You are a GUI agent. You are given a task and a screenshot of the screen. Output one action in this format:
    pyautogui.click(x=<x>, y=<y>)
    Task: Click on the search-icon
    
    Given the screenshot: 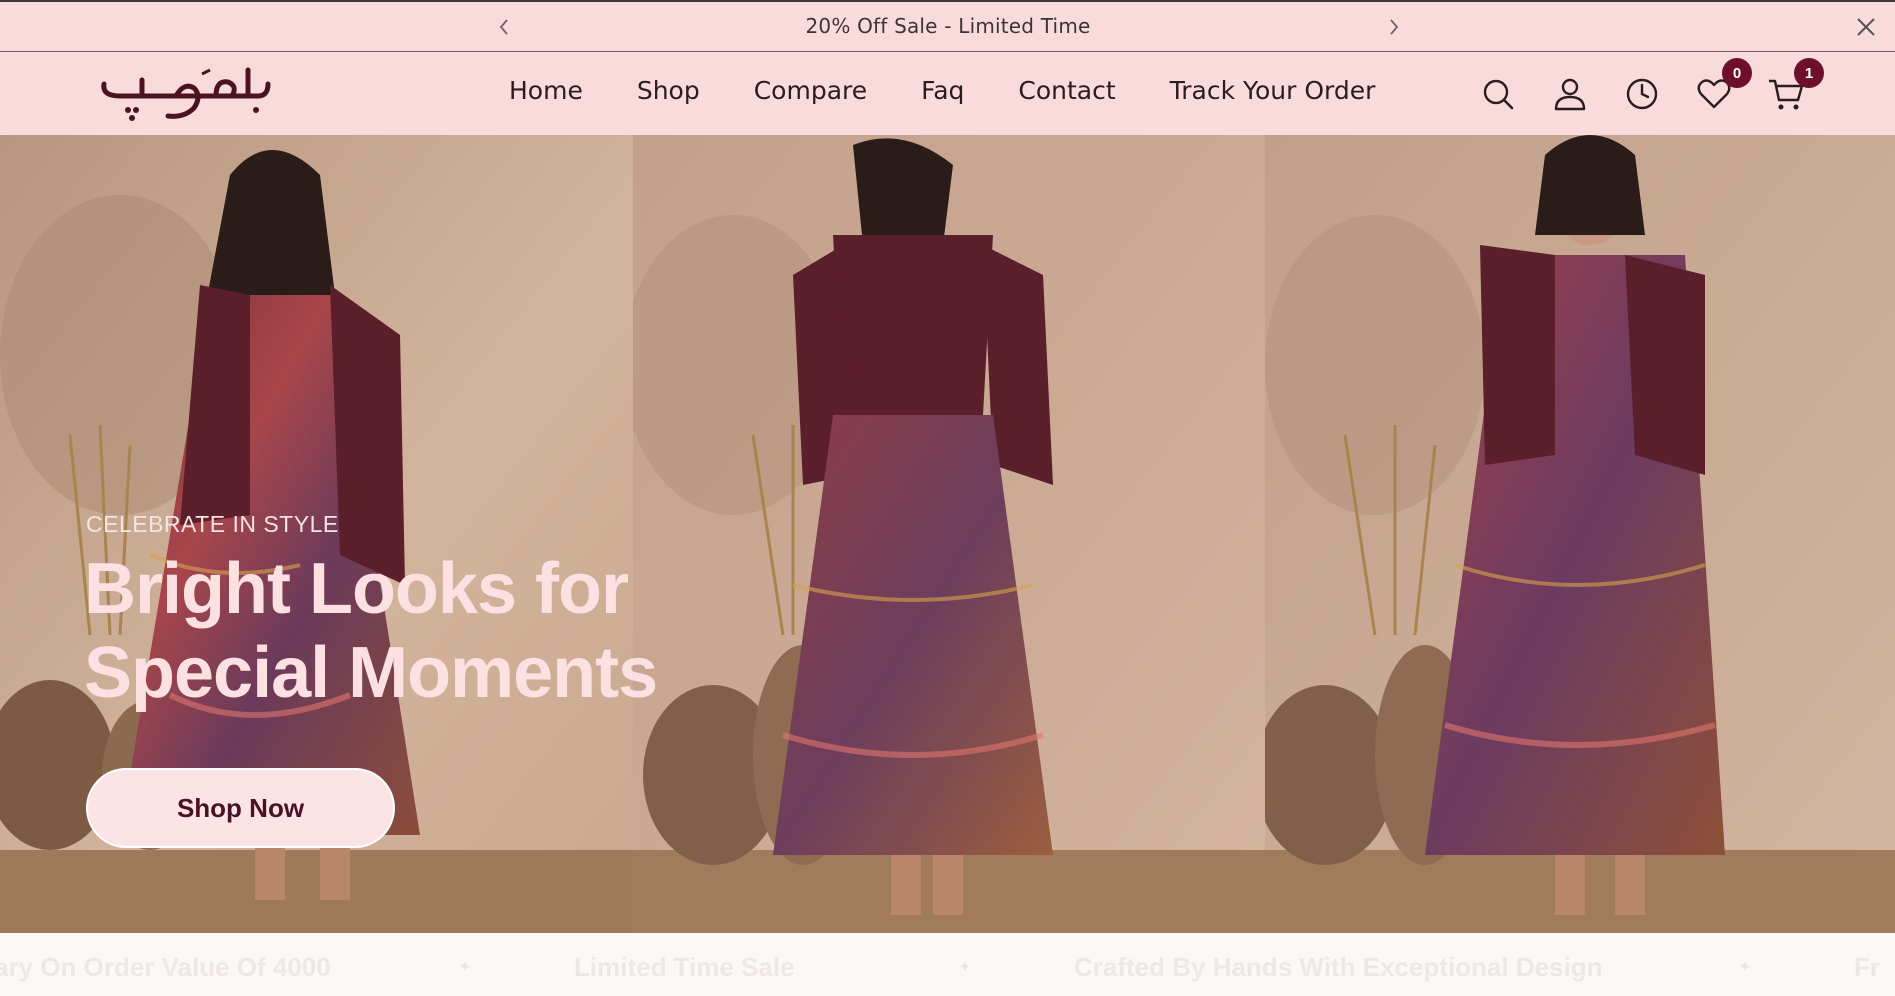 What is the action you would take?
    pyautogui.click(x=1498, y=94)
    